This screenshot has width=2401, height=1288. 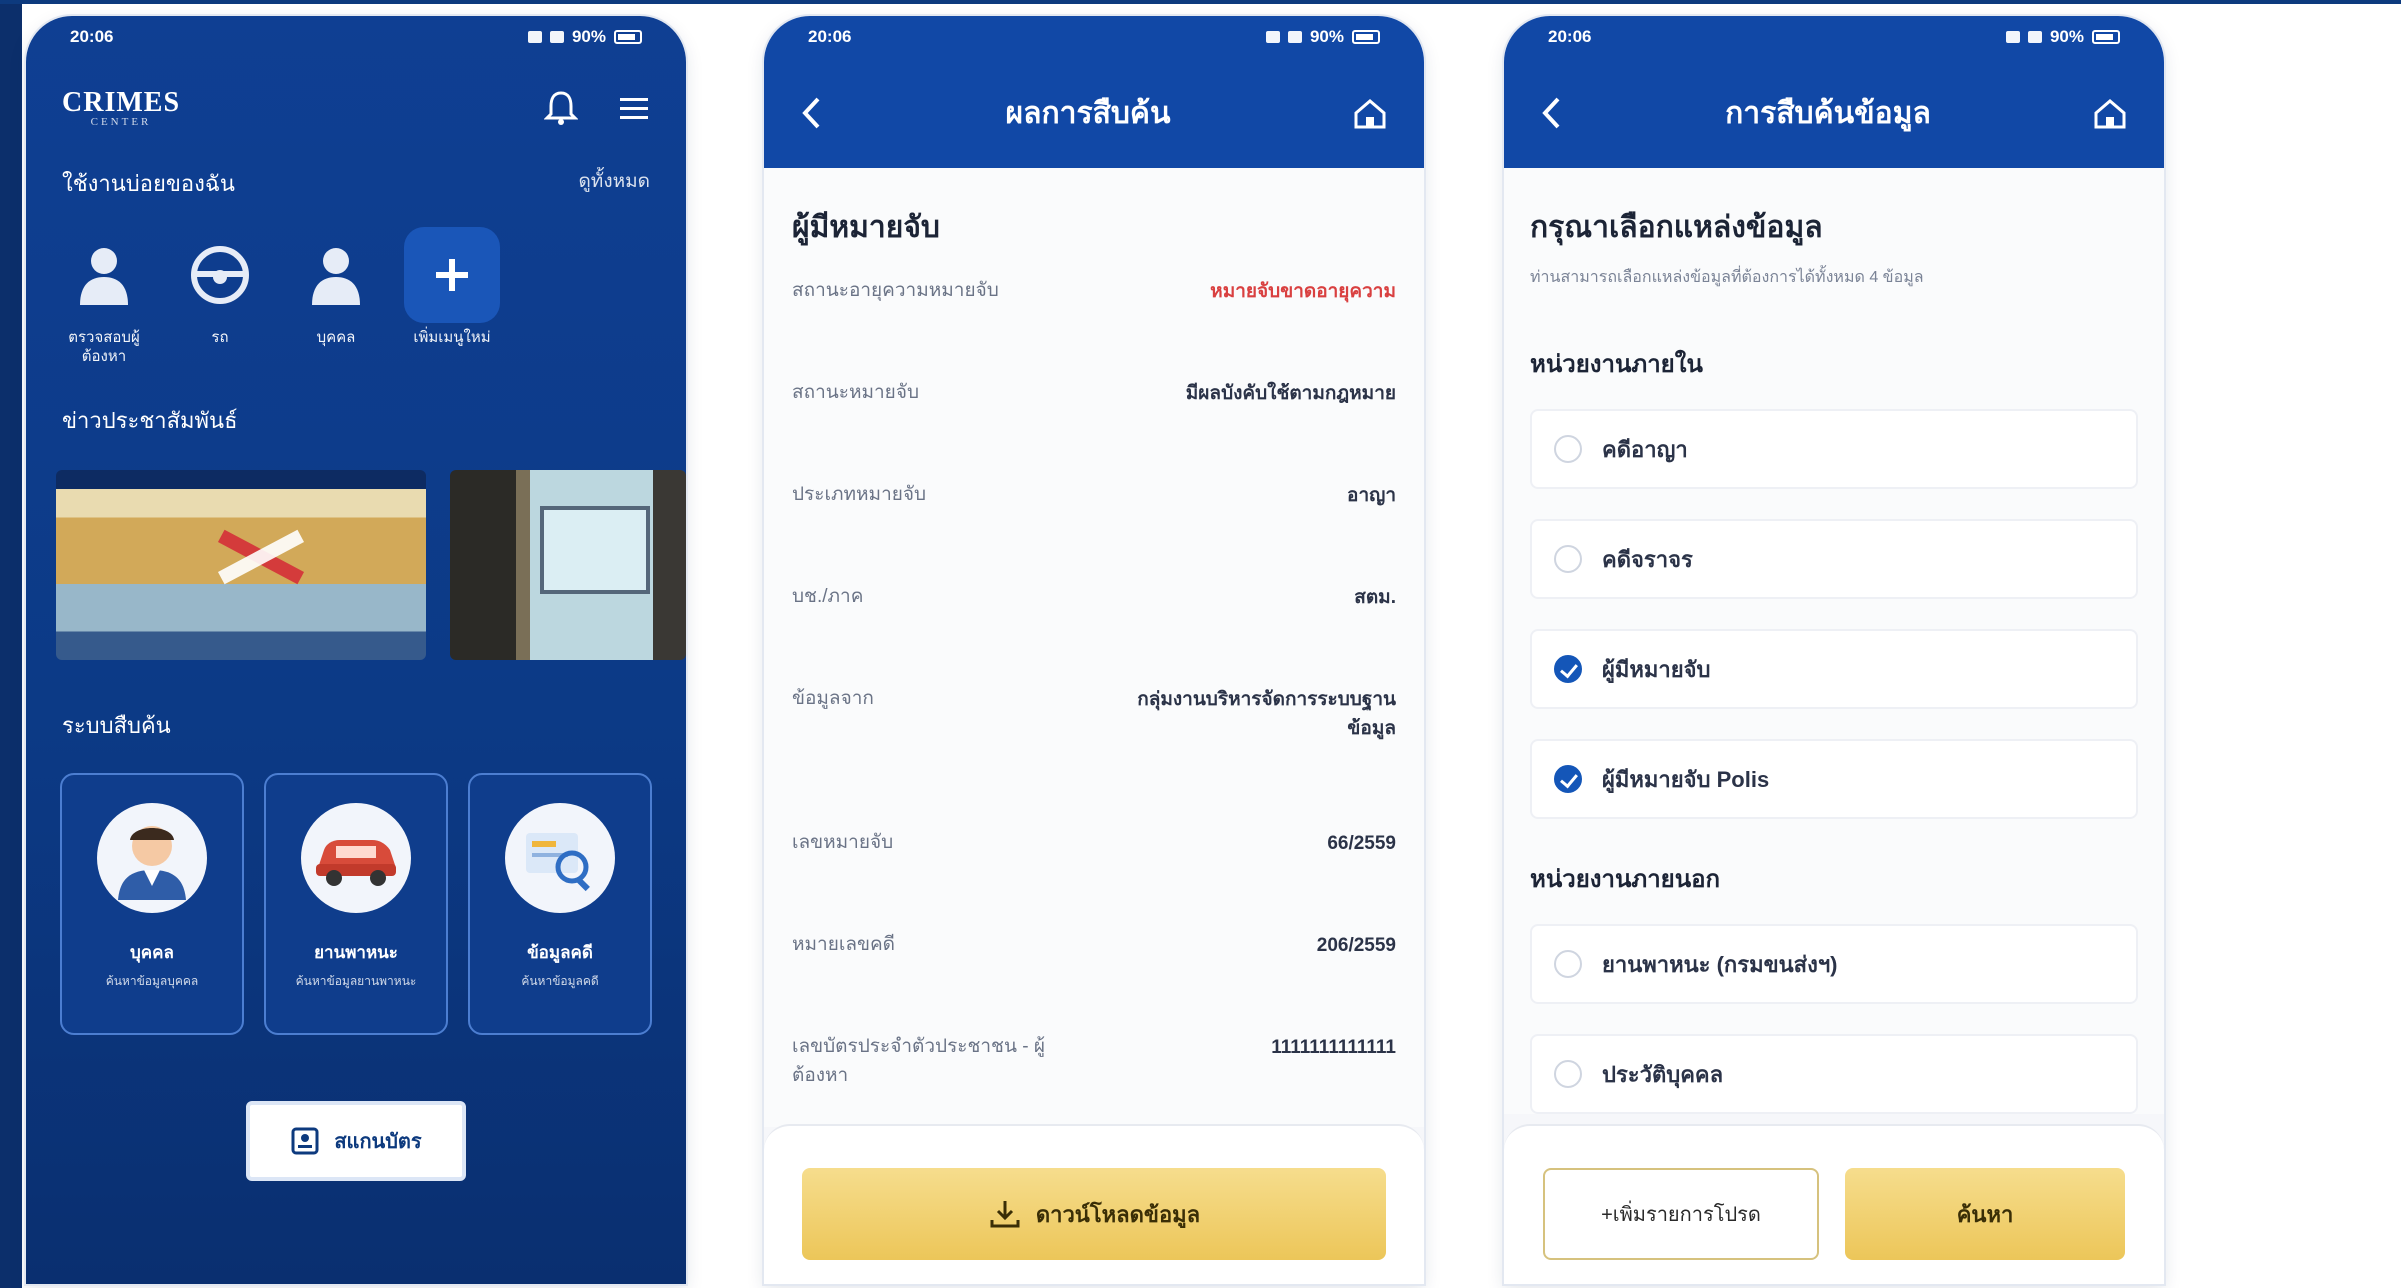 I want to click on tool-person-search: บุคคล ค้นหาข้อมูลบุคคล, so click(x=152, y=903).